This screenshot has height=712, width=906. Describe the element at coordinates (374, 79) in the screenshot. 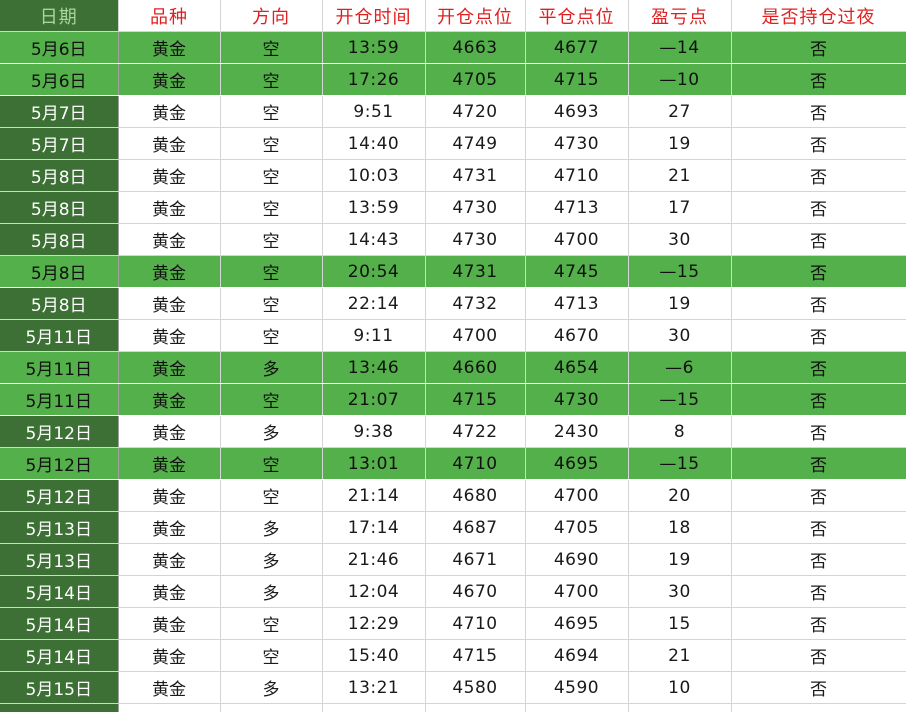

I see `cell-open-time: 17:26` at that location.